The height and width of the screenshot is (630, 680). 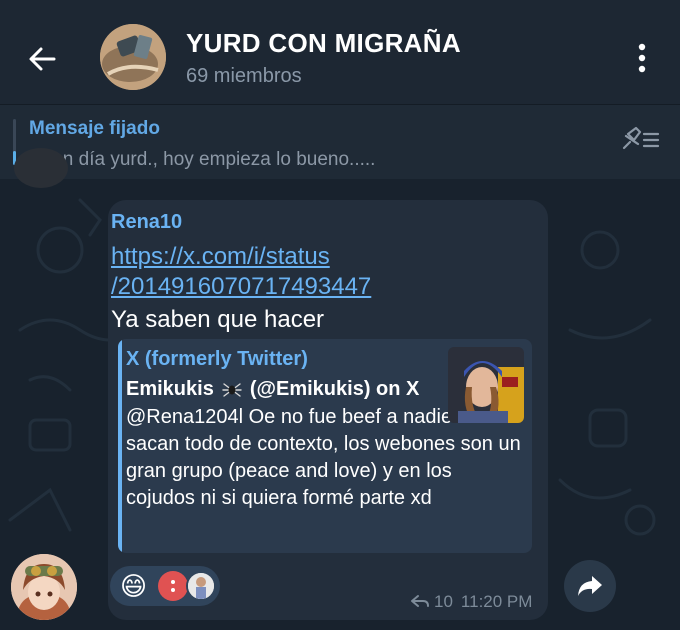 I want to click on message-time: 11:20 PM, so click(x=496, y=601).